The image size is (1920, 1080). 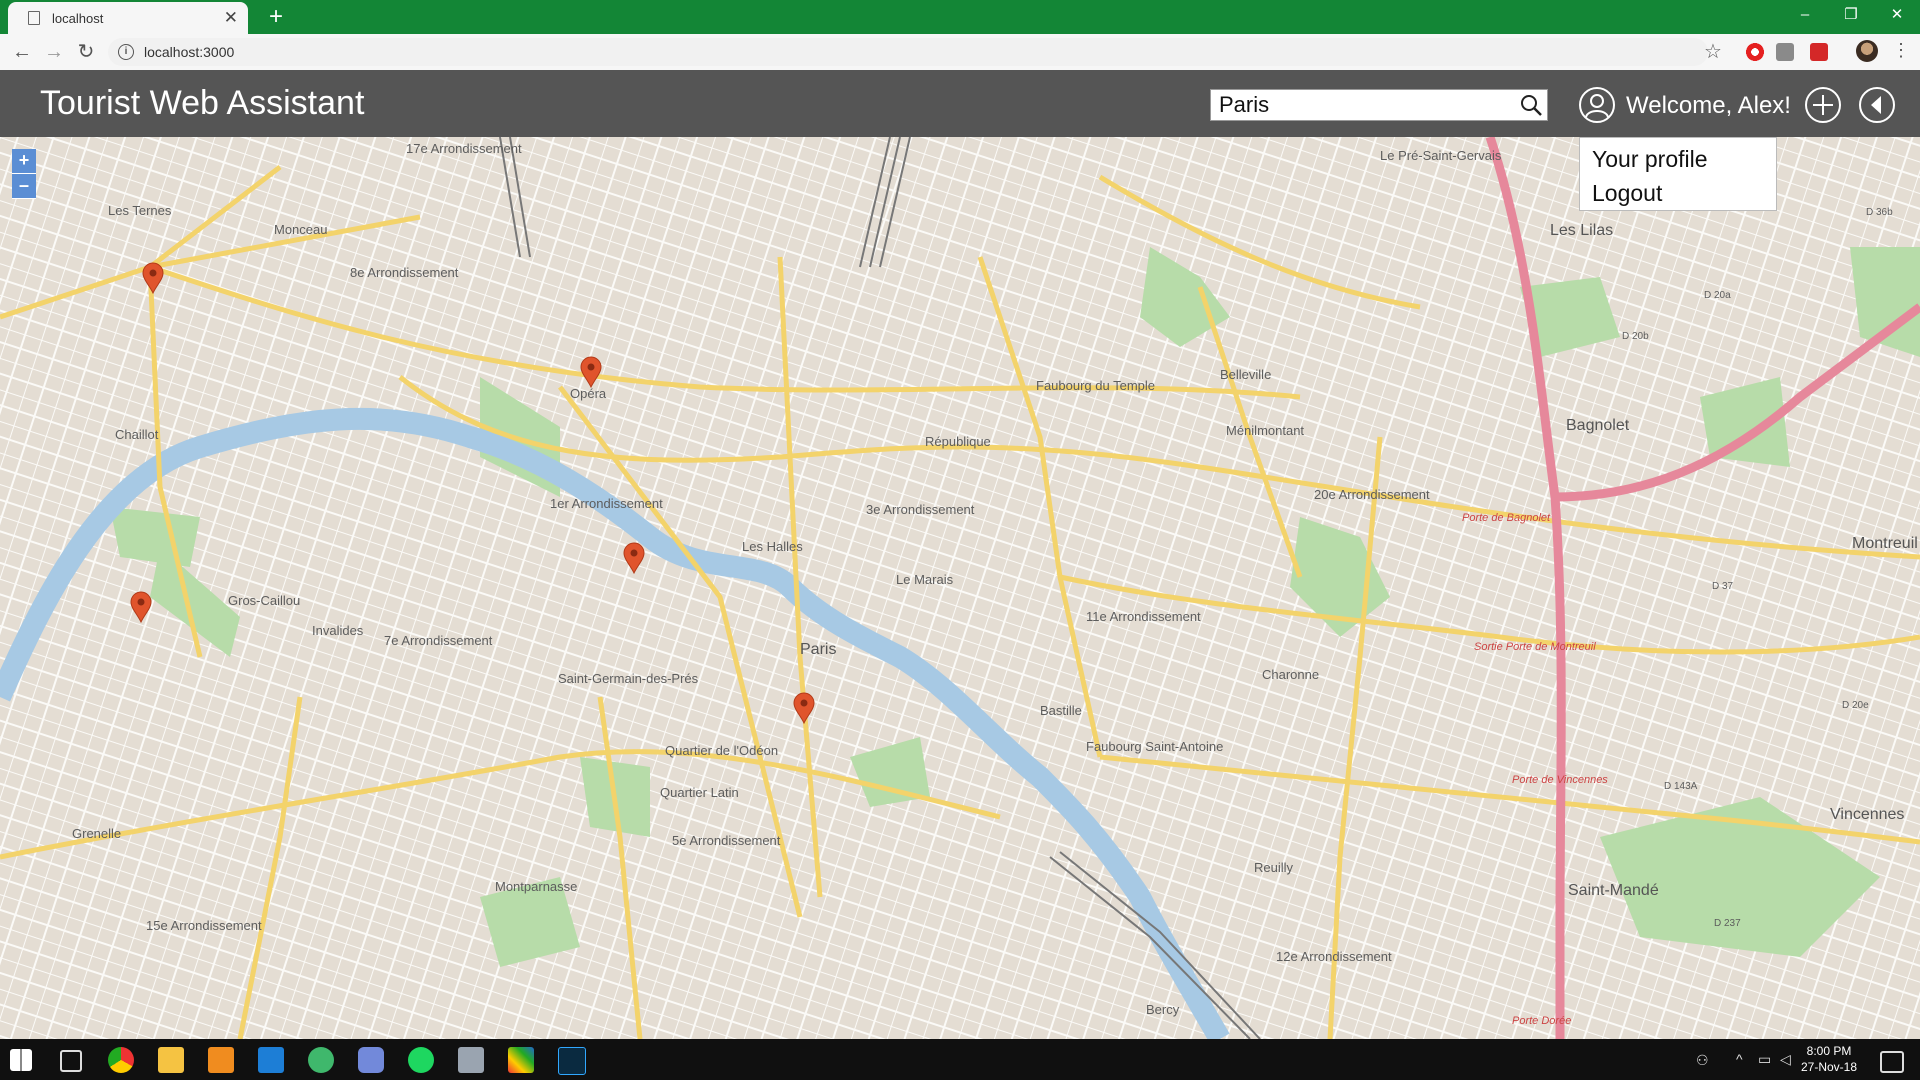 I want to click on clock-date: 27-Nov-18, so click(x=1829, y=1067).